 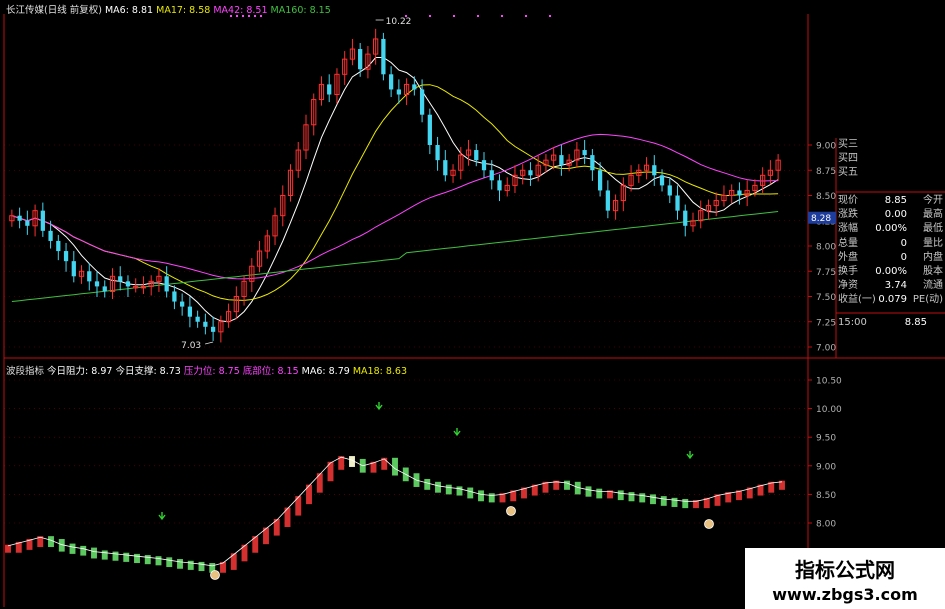 I want to click on time-price: 8.85, so click(x=915, y=322).